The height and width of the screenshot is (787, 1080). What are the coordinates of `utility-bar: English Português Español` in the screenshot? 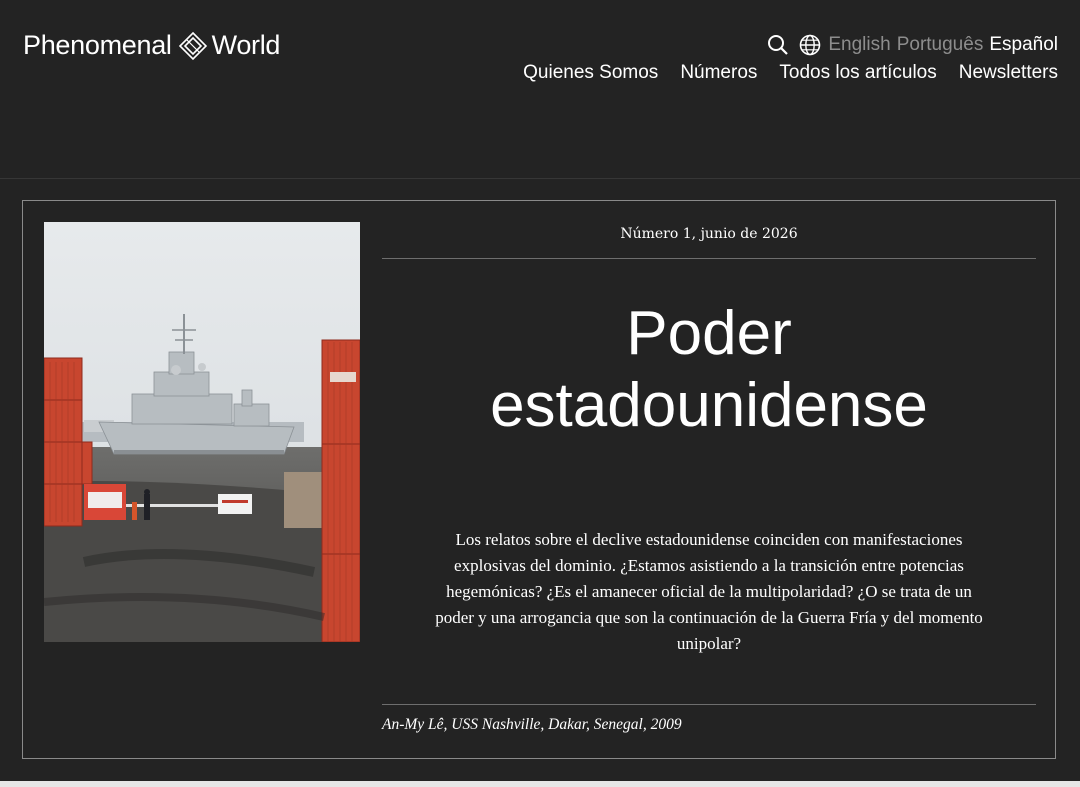 It's located at (908, 45).